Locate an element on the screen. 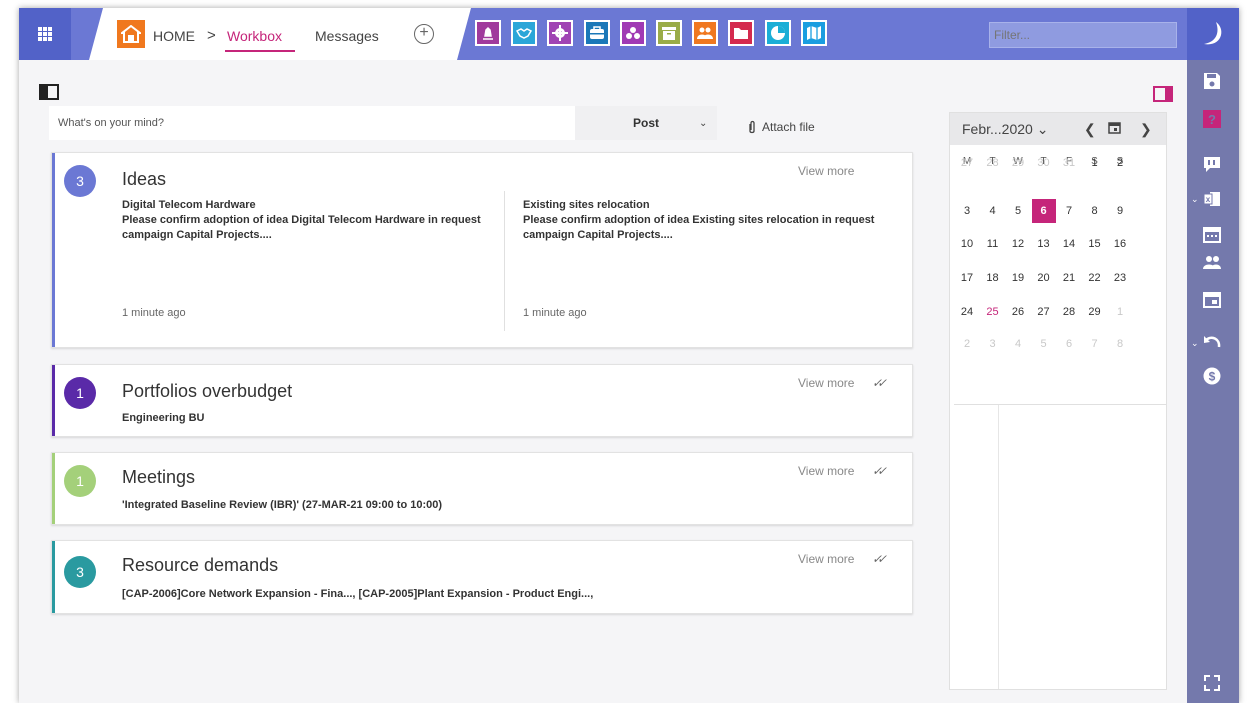 This screenshot has height=703, width=1248. settings-icon is located at coordinates (560, 33).